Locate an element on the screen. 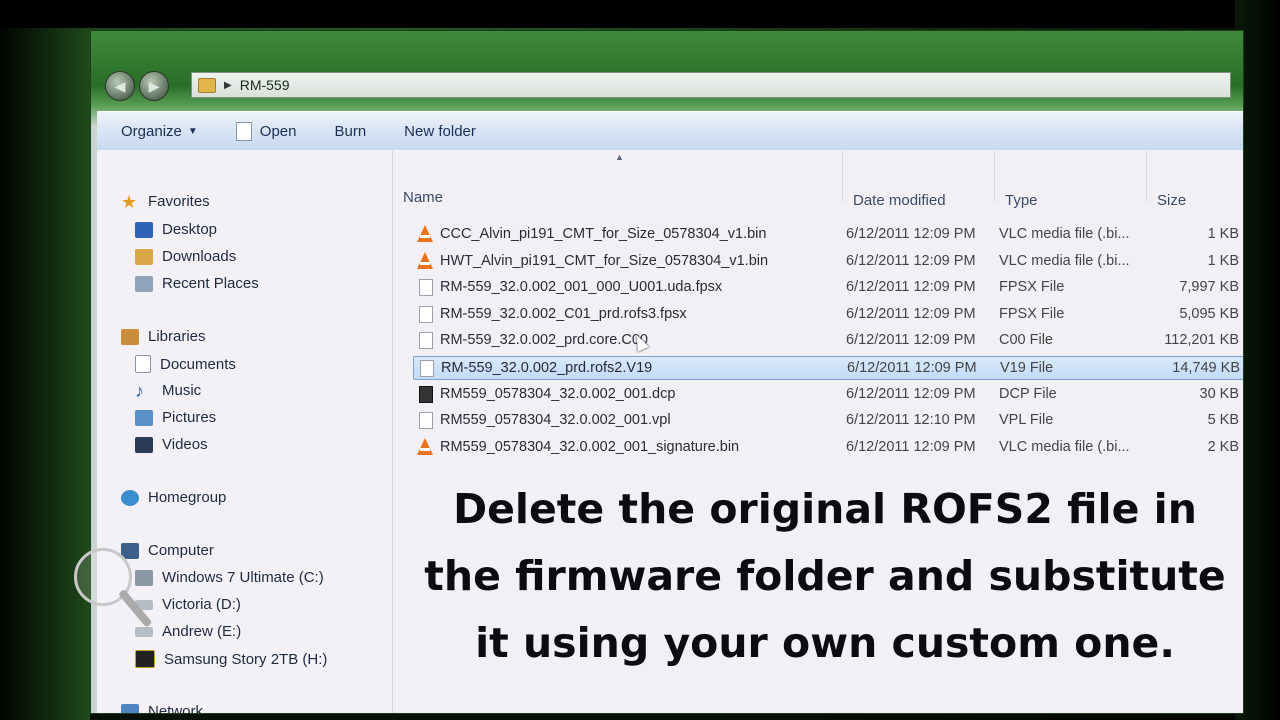 The image size is (1280, 720). nav-computer: Computer is located at coordinates (167, 550).